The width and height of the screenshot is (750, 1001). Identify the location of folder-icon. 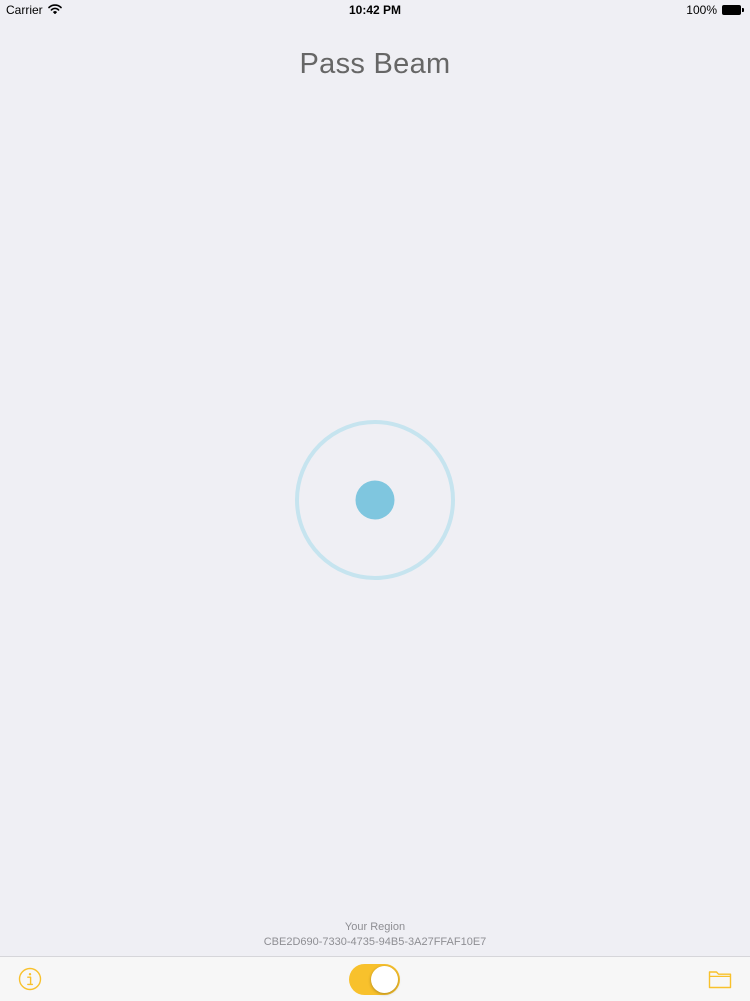
(720, 980).